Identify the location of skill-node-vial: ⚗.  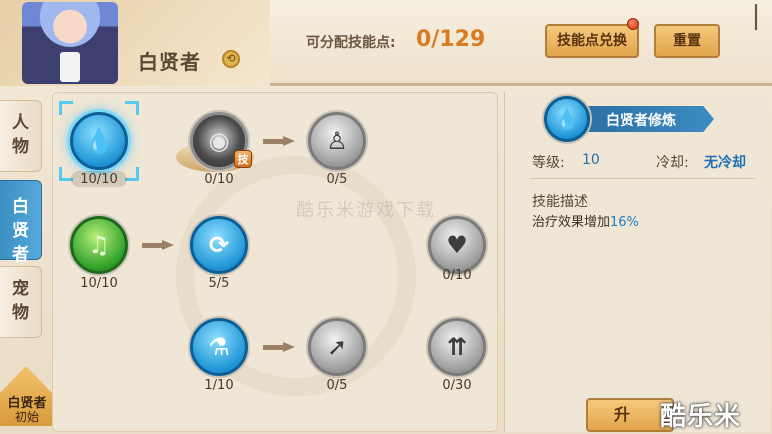
(219, 347).